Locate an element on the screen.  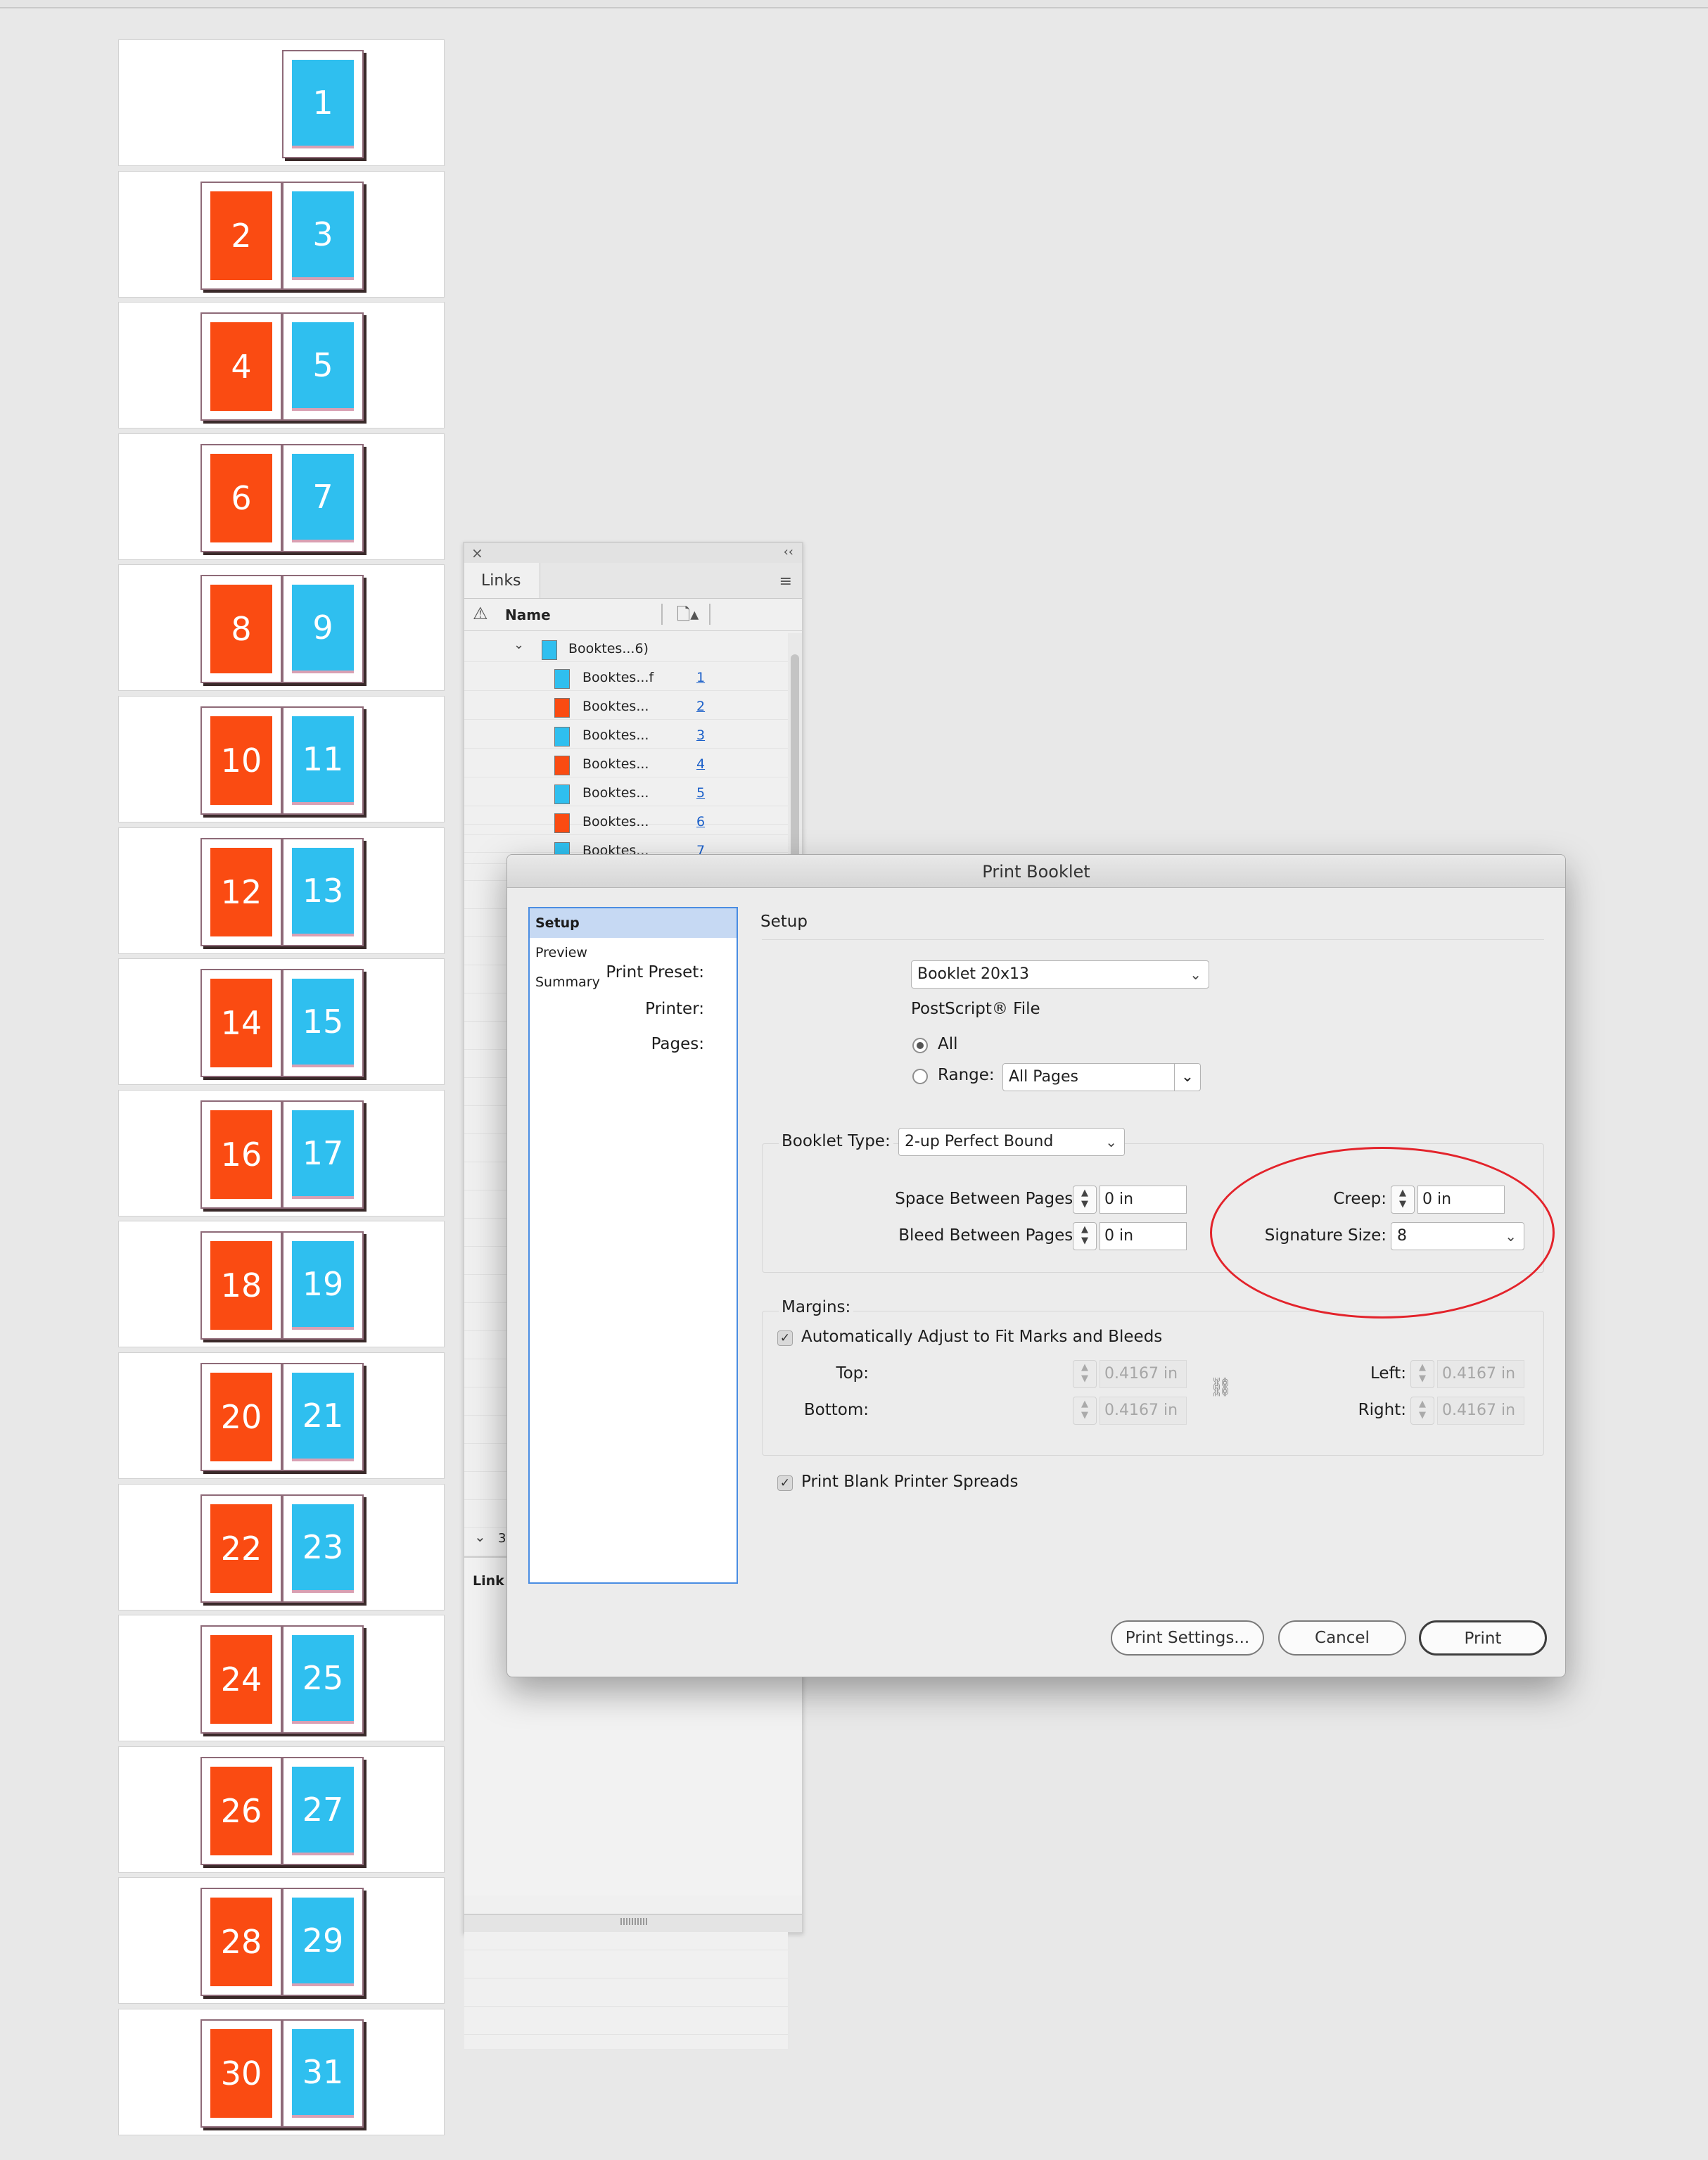
page-thumbnail-left: 22 is located at coordinates (241, 1548).